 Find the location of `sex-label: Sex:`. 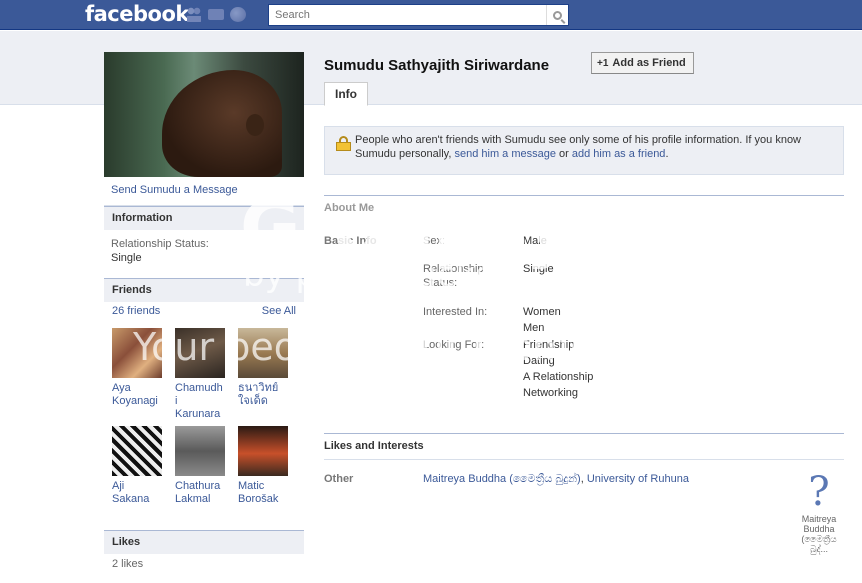

sex-label: Sex: is located at coordinates (434, 241).